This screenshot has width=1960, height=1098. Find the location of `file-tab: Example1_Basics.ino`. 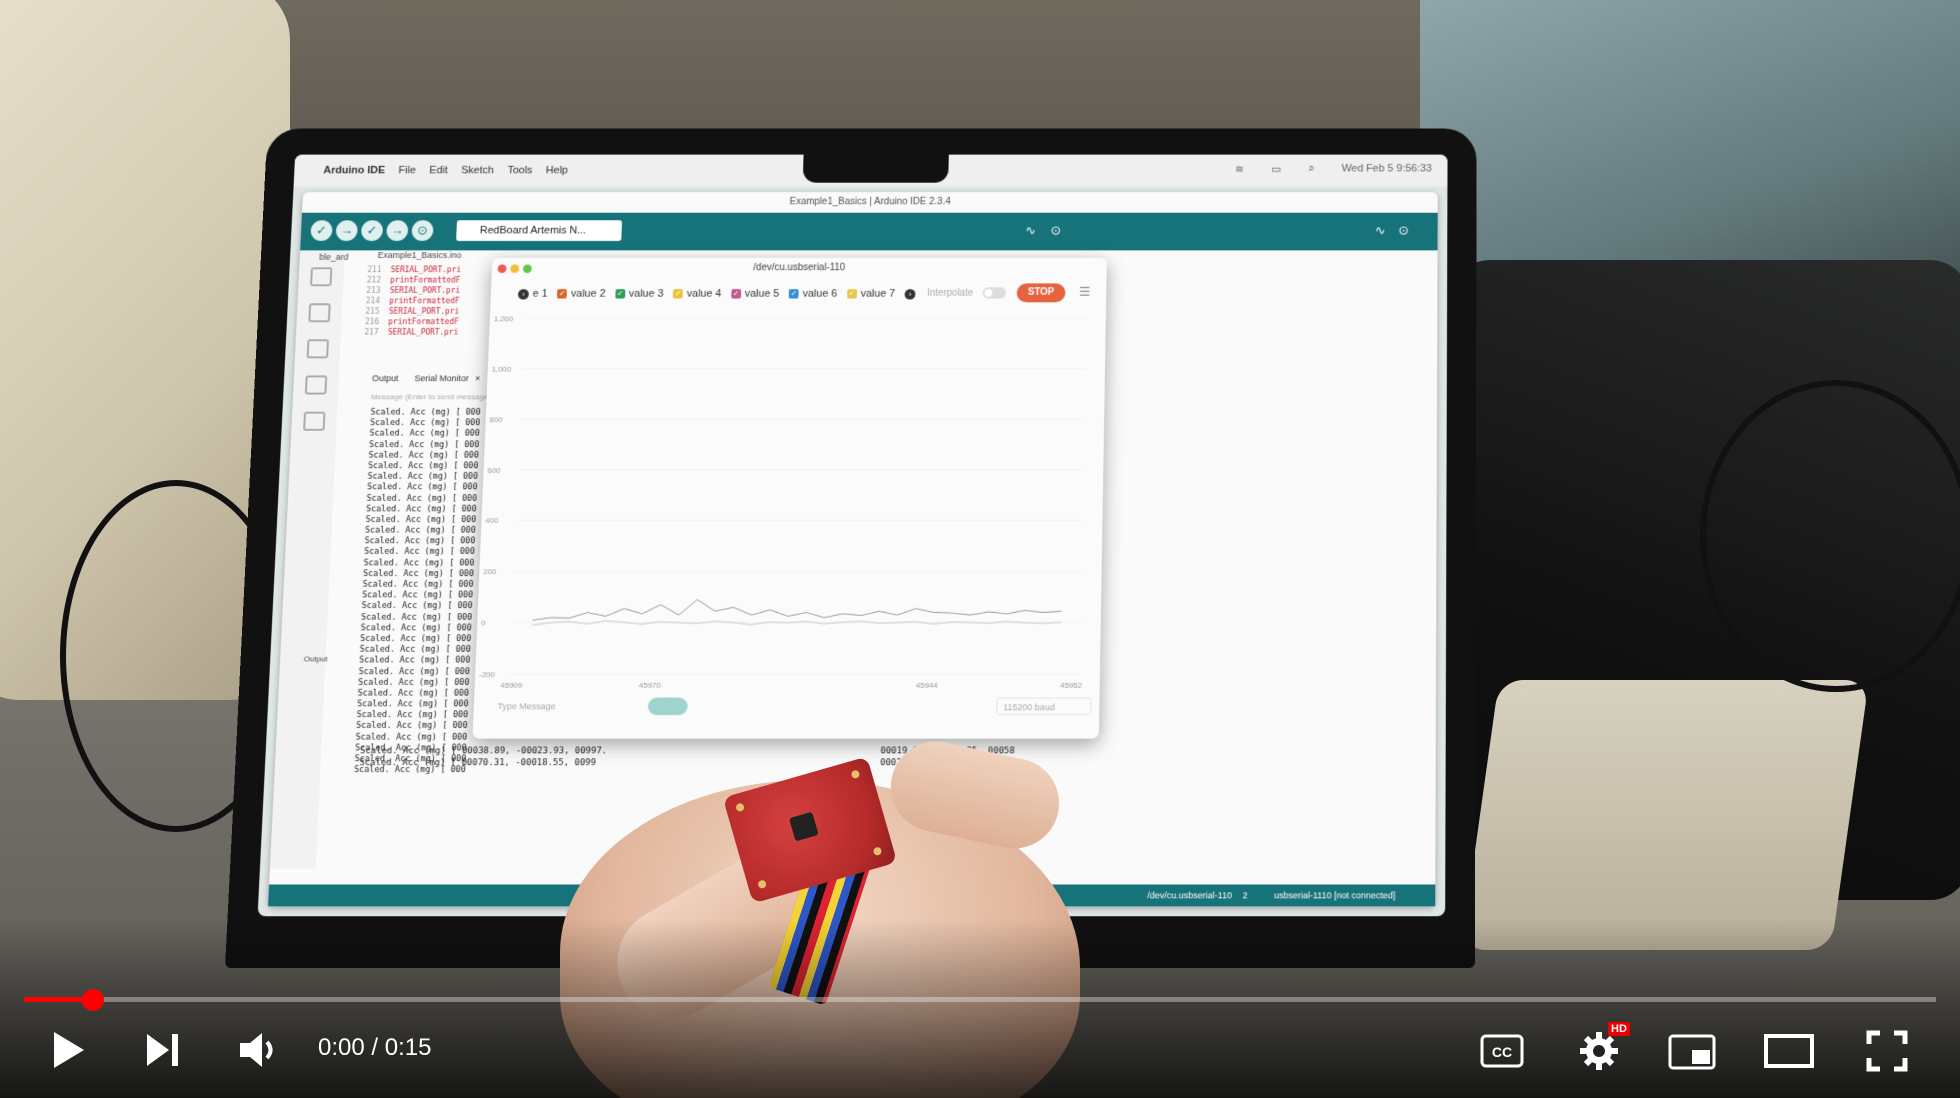

file-tab: Example1_Basics.ino is located at coordinates (419, 254).